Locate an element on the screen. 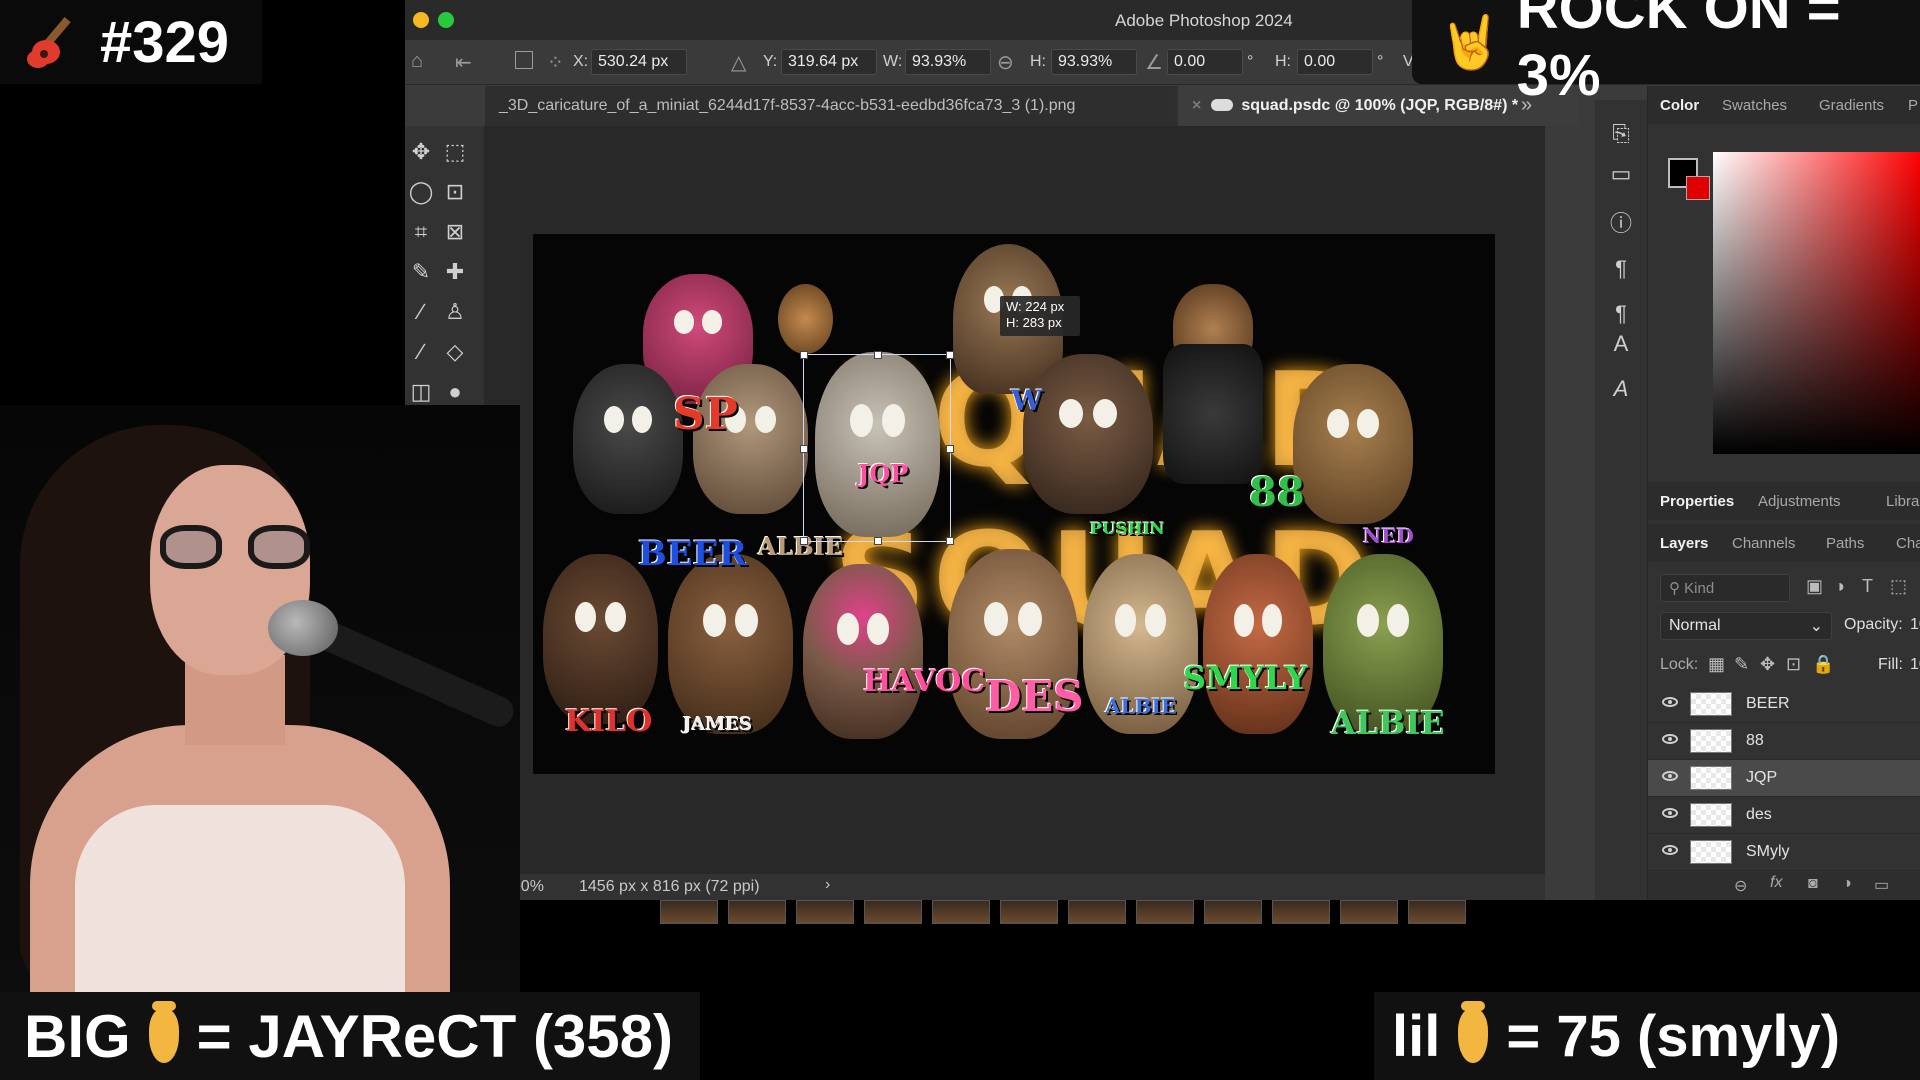 The width and height of the screenshot is (1920, 1080). paragraph-styles-icon: ¶ is located at coordinates (1621, 314).